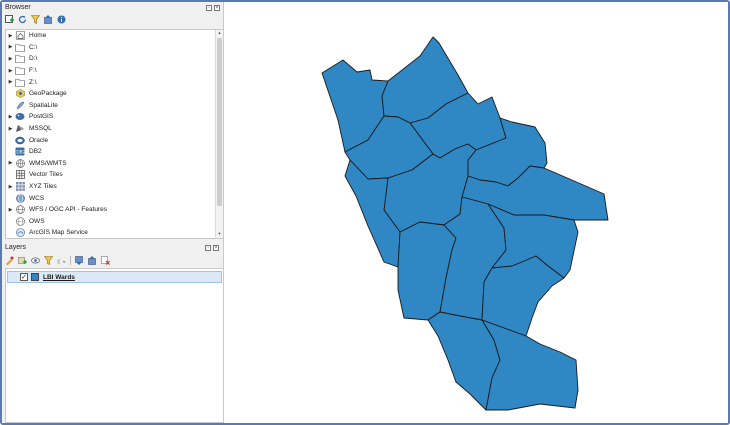 The image size is (730, 425). Describe the element at coordinates (114, 277) in the screenshot. I see `layer-row-lbi-wards: ✓ LBI Wards` at that location.